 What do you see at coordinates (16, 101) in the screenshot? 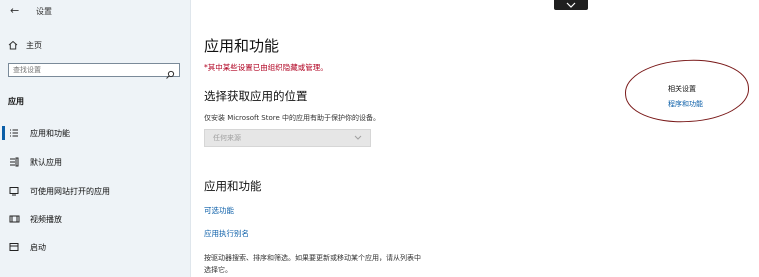
I see `sidebar-section-title: 应用` at bounding box center [16, 101].